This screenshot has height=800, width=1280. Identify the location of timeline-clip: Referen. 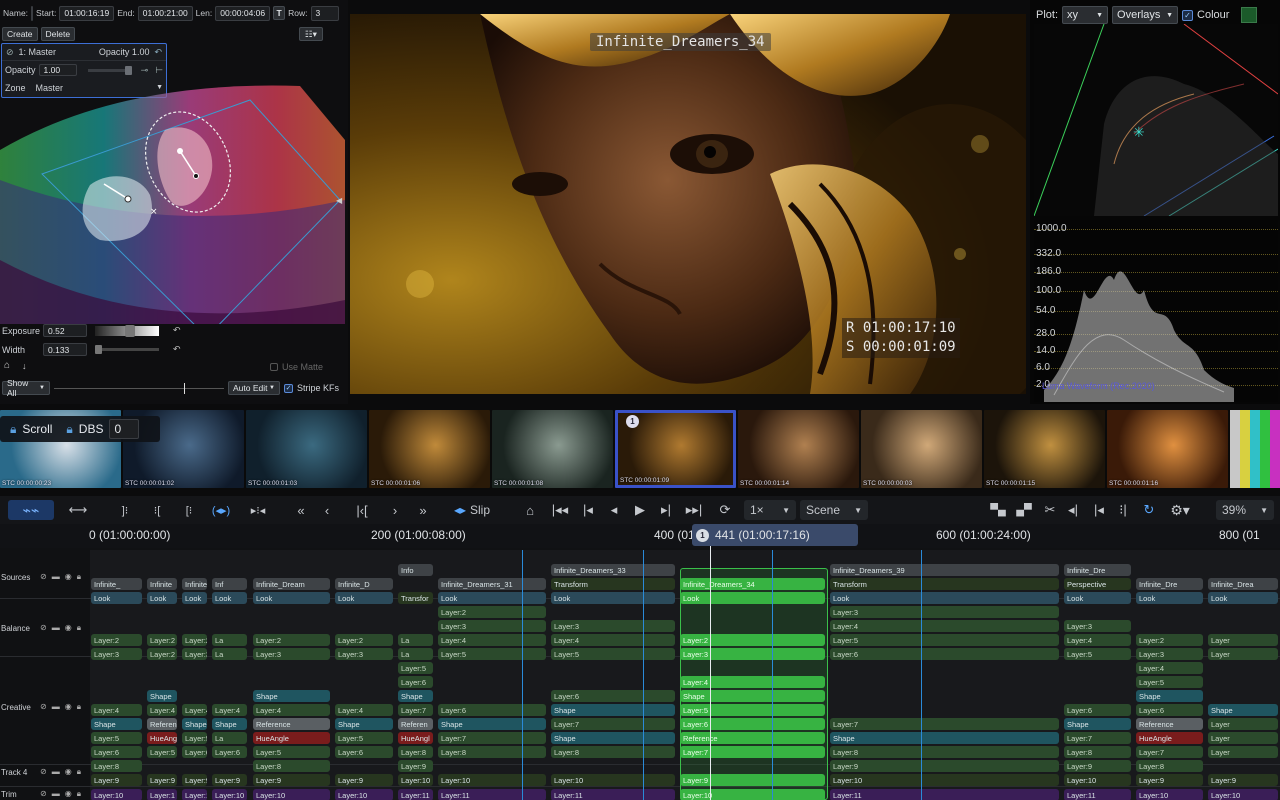
(162, 724).